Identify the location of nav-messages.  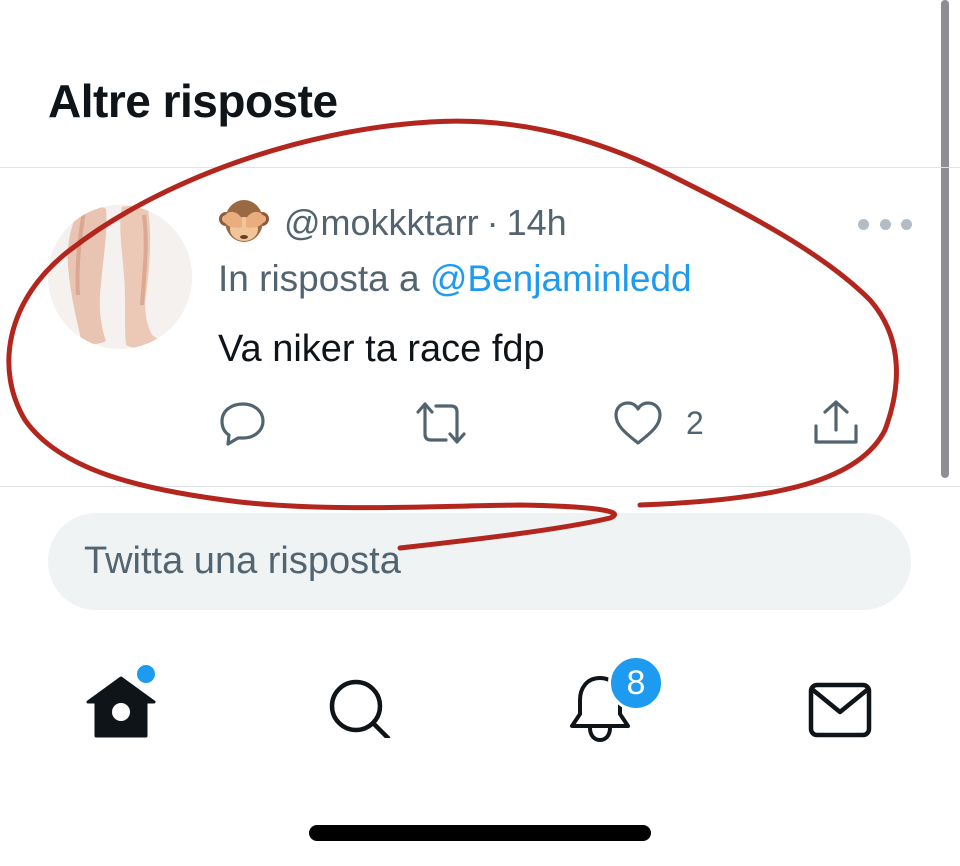
(840, 710).